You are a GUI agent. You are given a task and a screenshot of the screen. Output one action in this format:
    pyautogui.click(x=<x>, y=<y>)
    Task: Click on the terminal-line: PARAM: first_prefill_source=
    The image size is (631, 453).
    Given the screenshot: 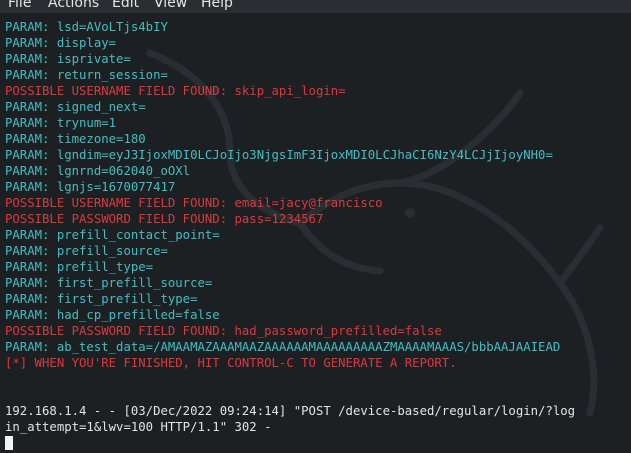 What is the action you would take?
    pyautogui.click(x=109, y=283)
    